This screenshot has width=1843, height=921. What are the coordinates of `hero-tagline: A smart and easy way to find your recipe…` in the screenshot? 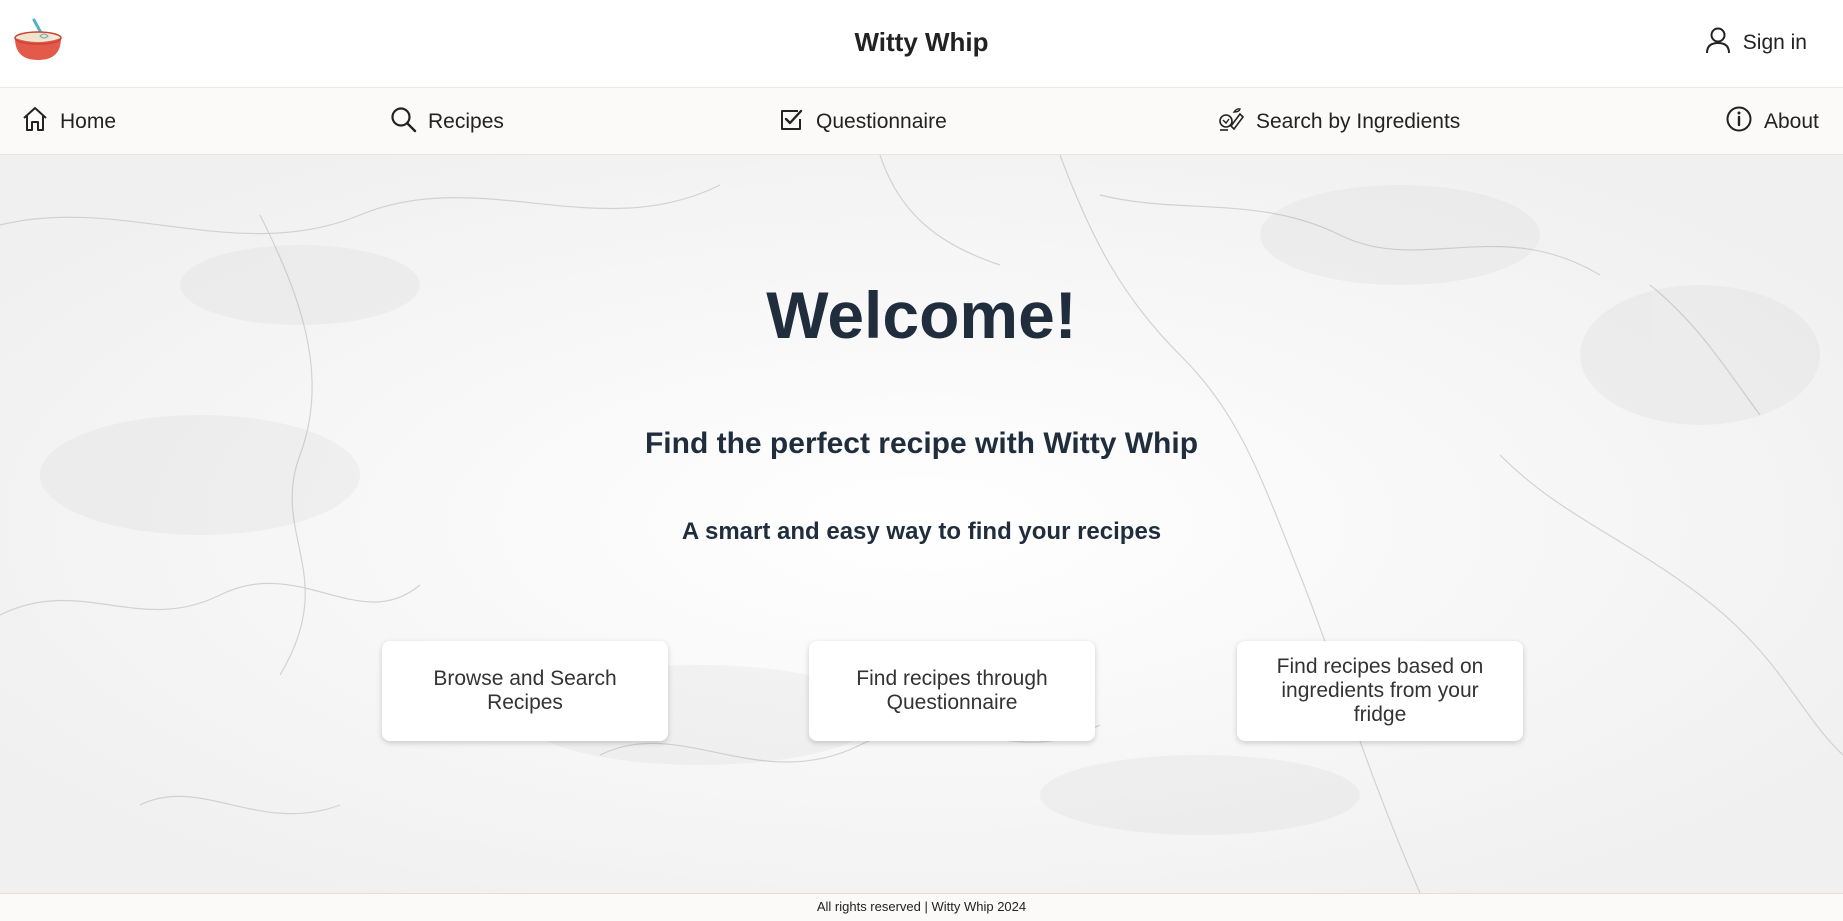 It's located at (921, 531).